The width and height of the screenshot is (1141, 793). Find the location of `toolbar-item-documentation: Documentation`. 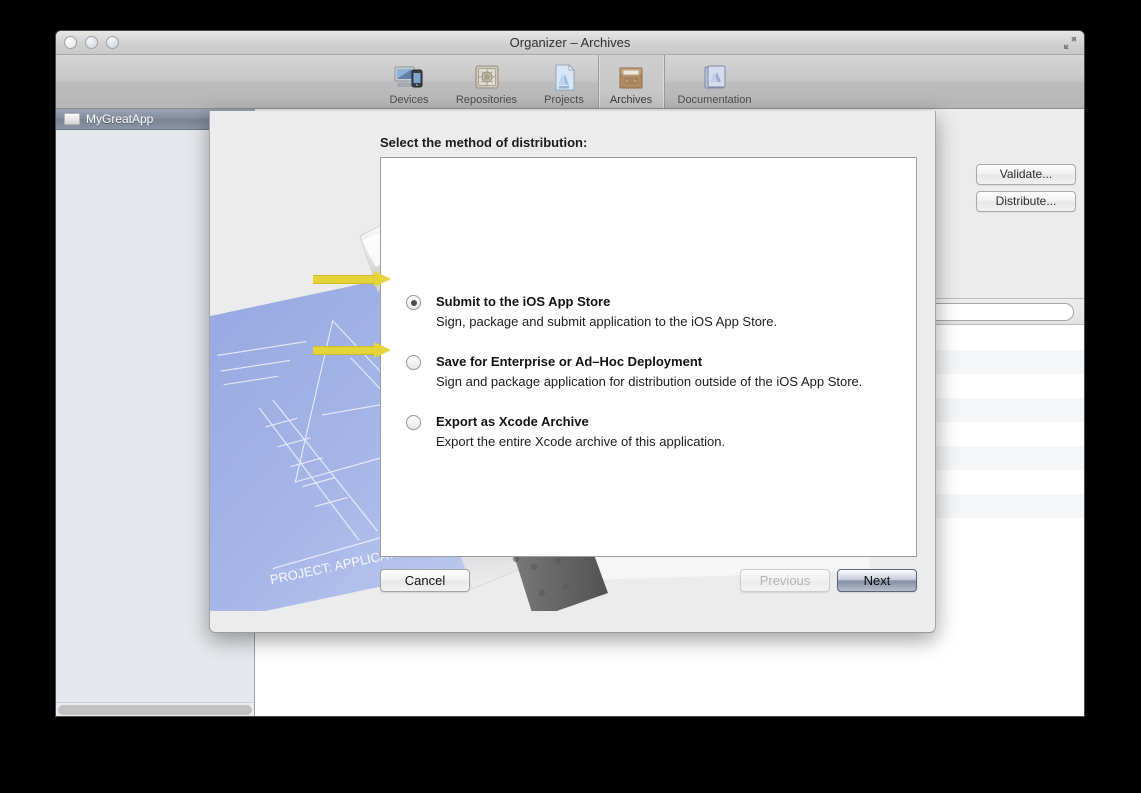

toolbar-item-documentation: Documentation is located at coordinates (715, 81).